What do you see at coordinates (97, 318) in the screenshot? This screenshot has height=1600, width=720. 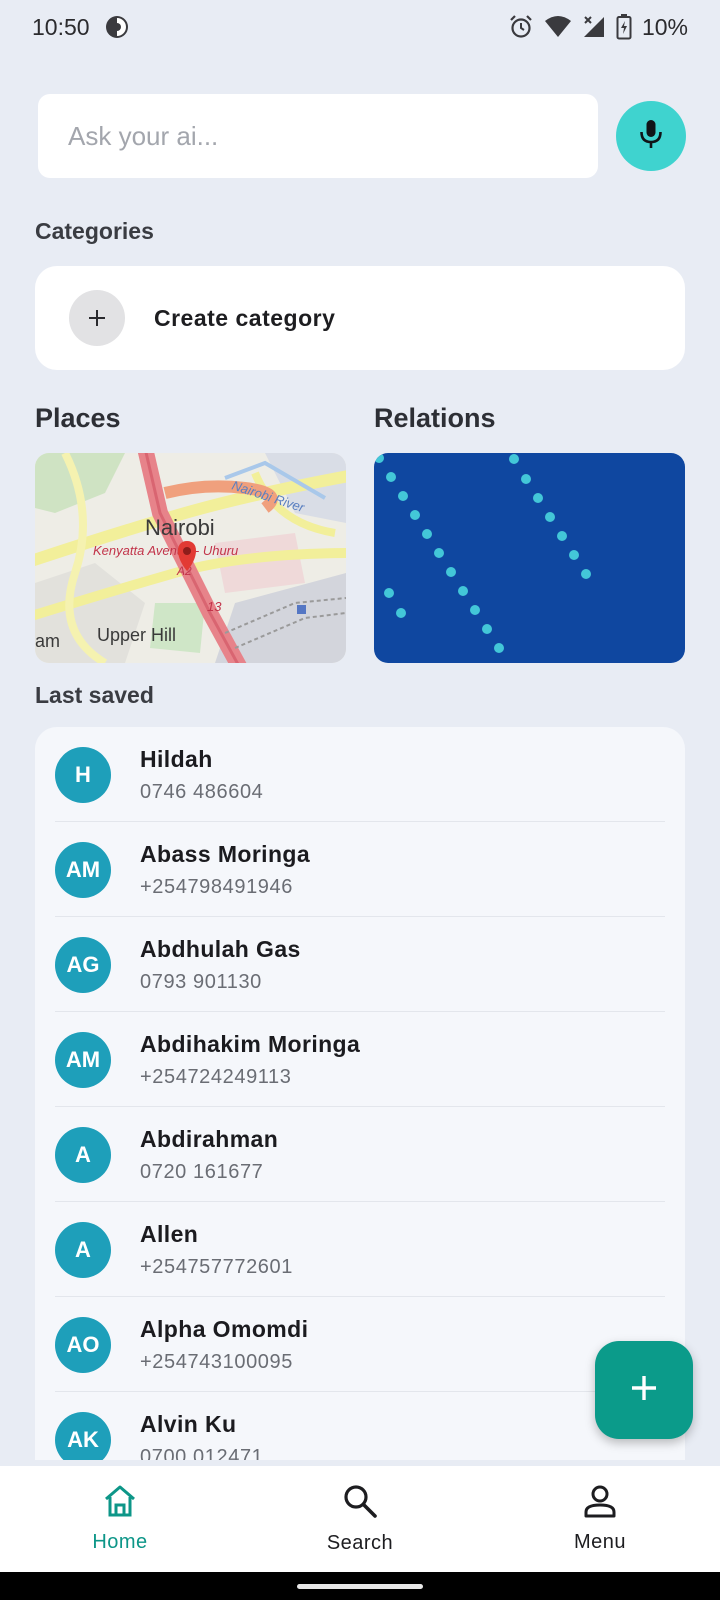 I see `add-category-icon` at bounding box center [97, 318].